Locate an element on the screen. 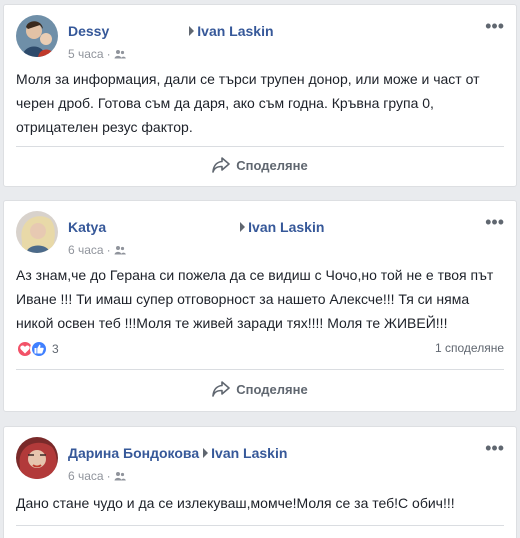  like-reaction-icon is located at coordinates (39, 349).